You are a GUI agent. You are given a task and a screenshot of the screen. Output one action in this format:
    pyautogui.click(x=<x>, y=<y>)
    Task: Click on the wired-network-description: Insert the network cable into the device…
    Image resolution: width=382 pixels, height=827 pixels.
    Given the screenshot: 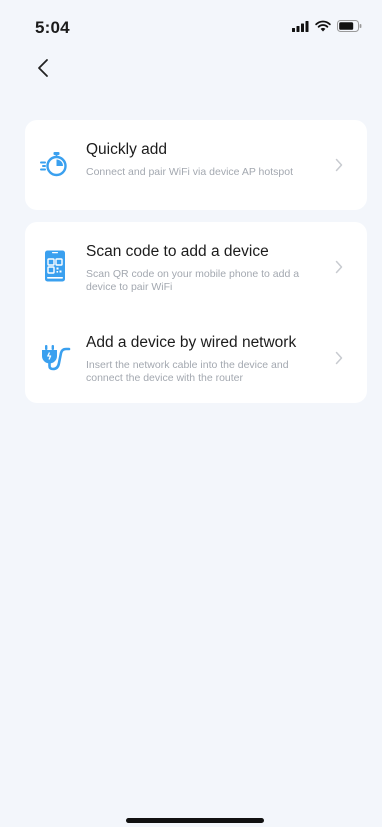 What is the action you would take?
    pyautogui.click(x=187, y=371)
    